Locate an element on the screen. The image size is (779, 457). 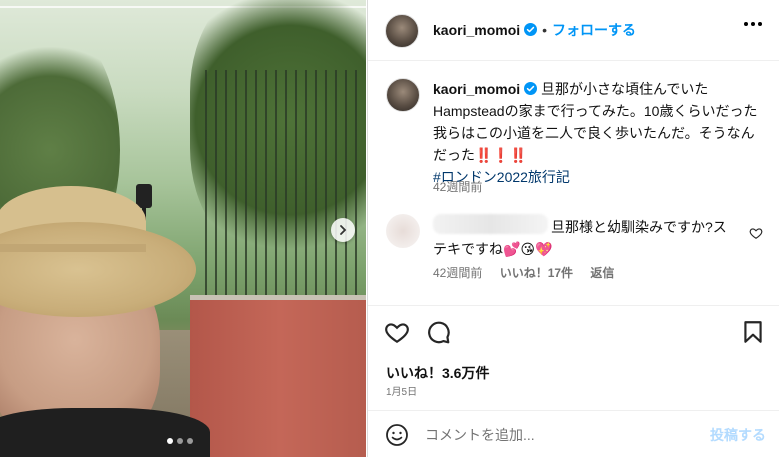
comment-like-heart-icon is located at coordinates (756, 233).